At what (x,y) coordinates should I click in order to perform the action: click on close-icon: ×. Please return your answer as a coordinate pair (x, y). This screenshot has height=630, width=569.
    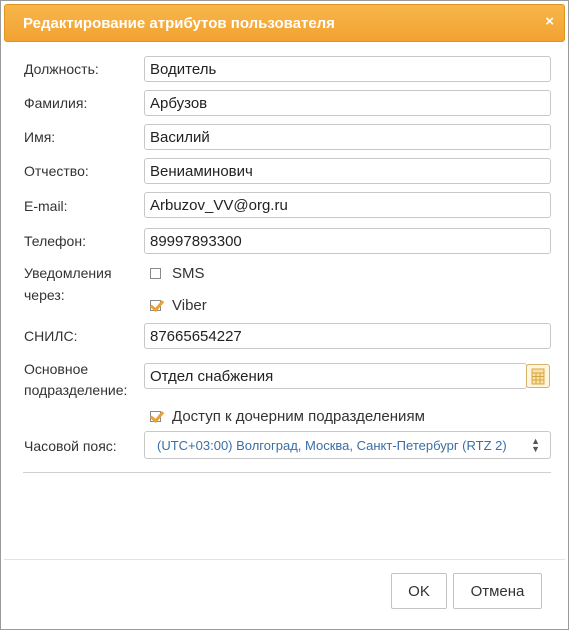
    Looking at the image, I should click on (549, 21).